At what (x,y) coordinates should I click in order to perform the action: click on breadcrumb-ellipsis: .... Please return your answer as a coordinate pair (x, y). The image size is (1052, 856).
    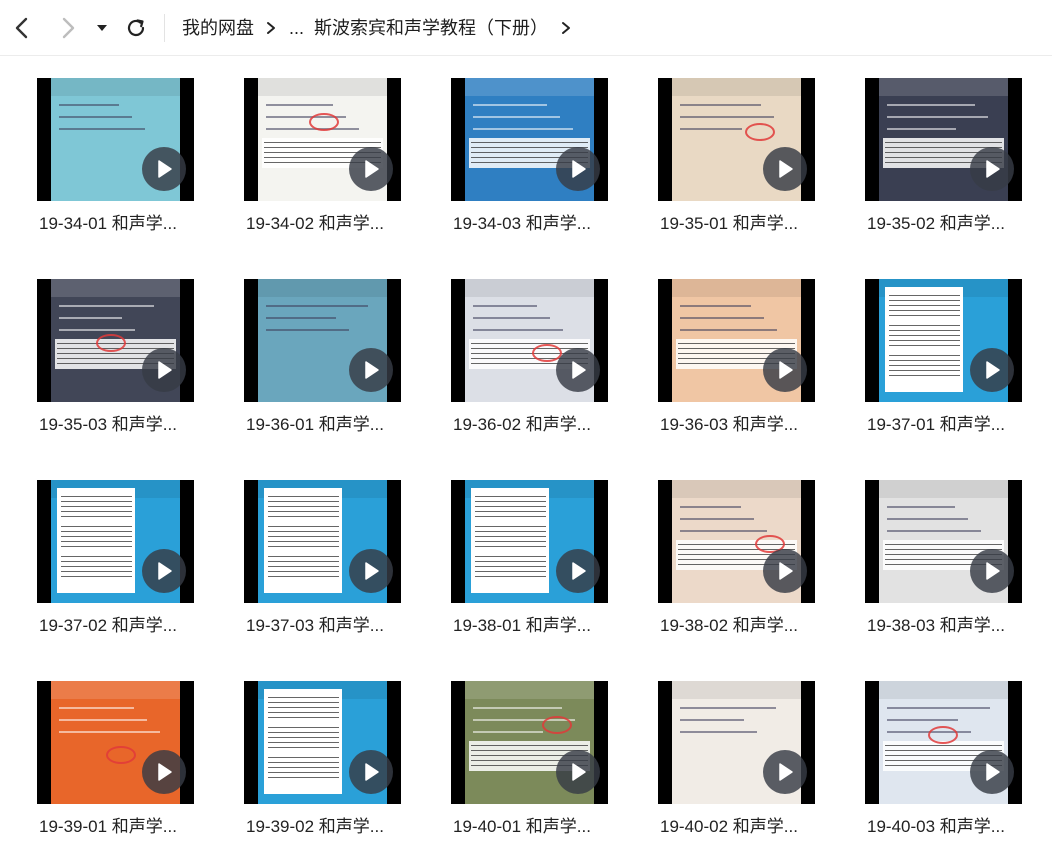
    Looking at the image, I should click on (296, 28).